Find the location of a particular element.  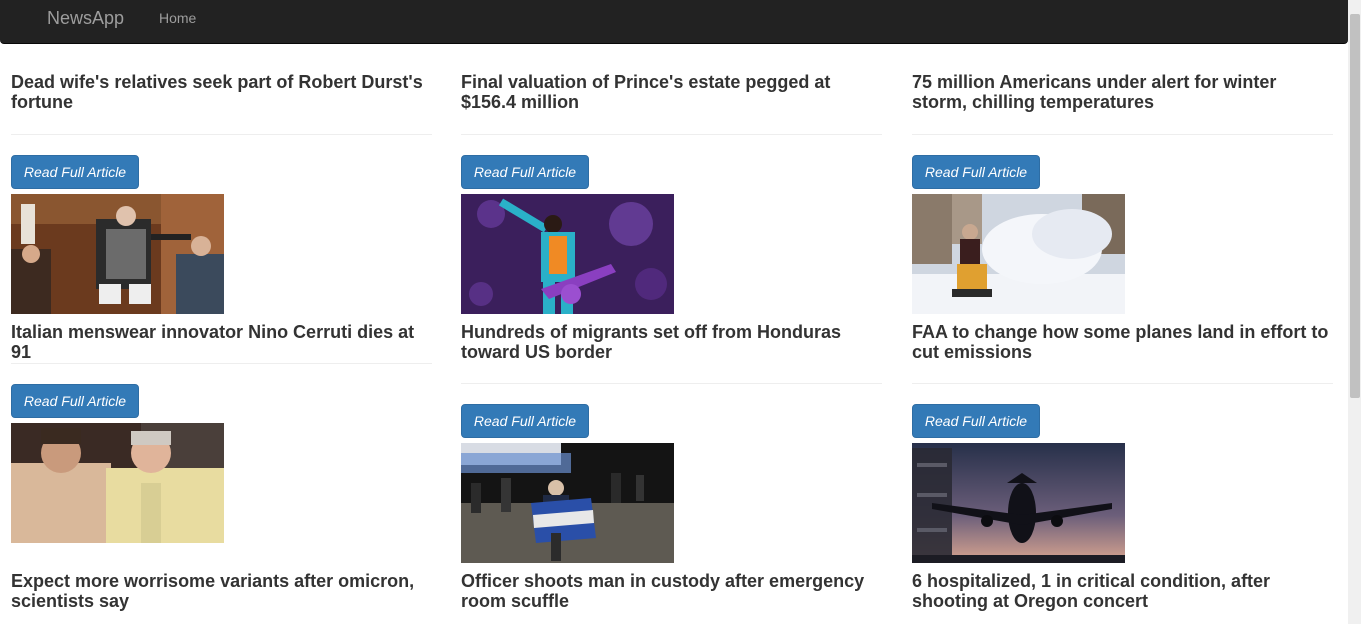

migrants-night-photo is located at coordinates (567, 503).